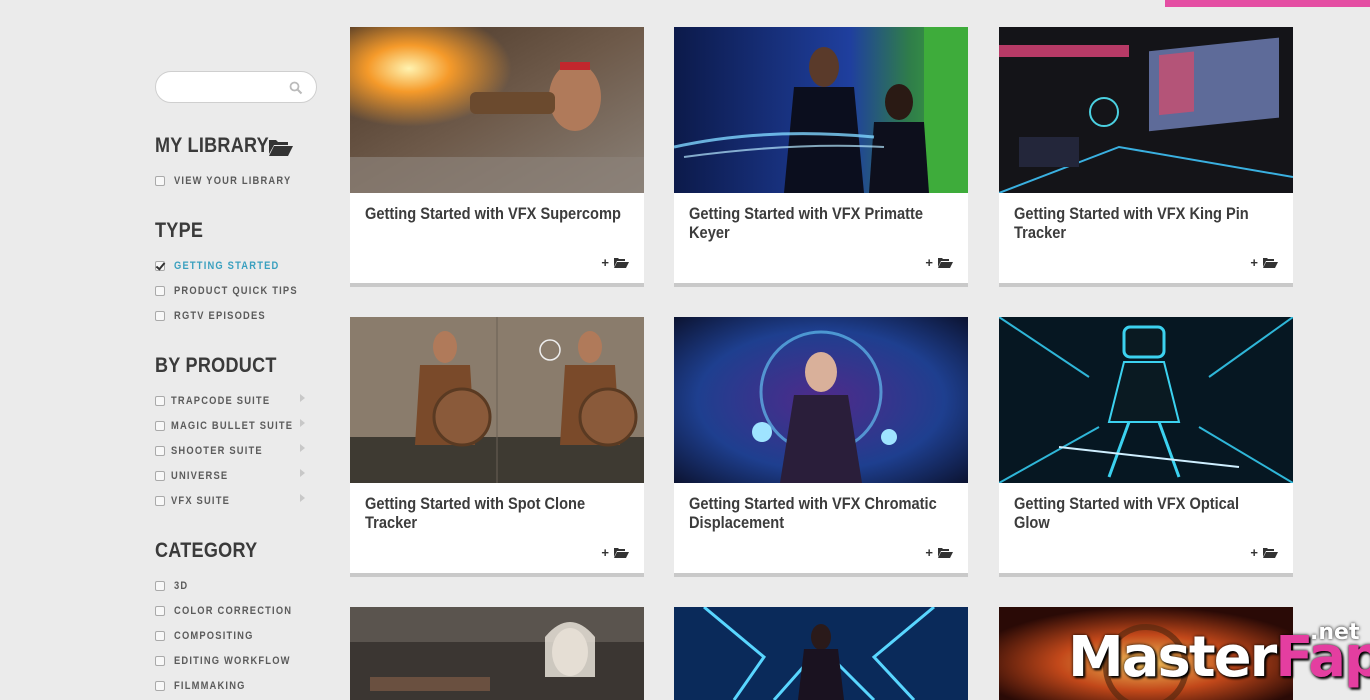  I want to click on video-card: Getting Started with VFX Supercomp +, so click(497, 155).